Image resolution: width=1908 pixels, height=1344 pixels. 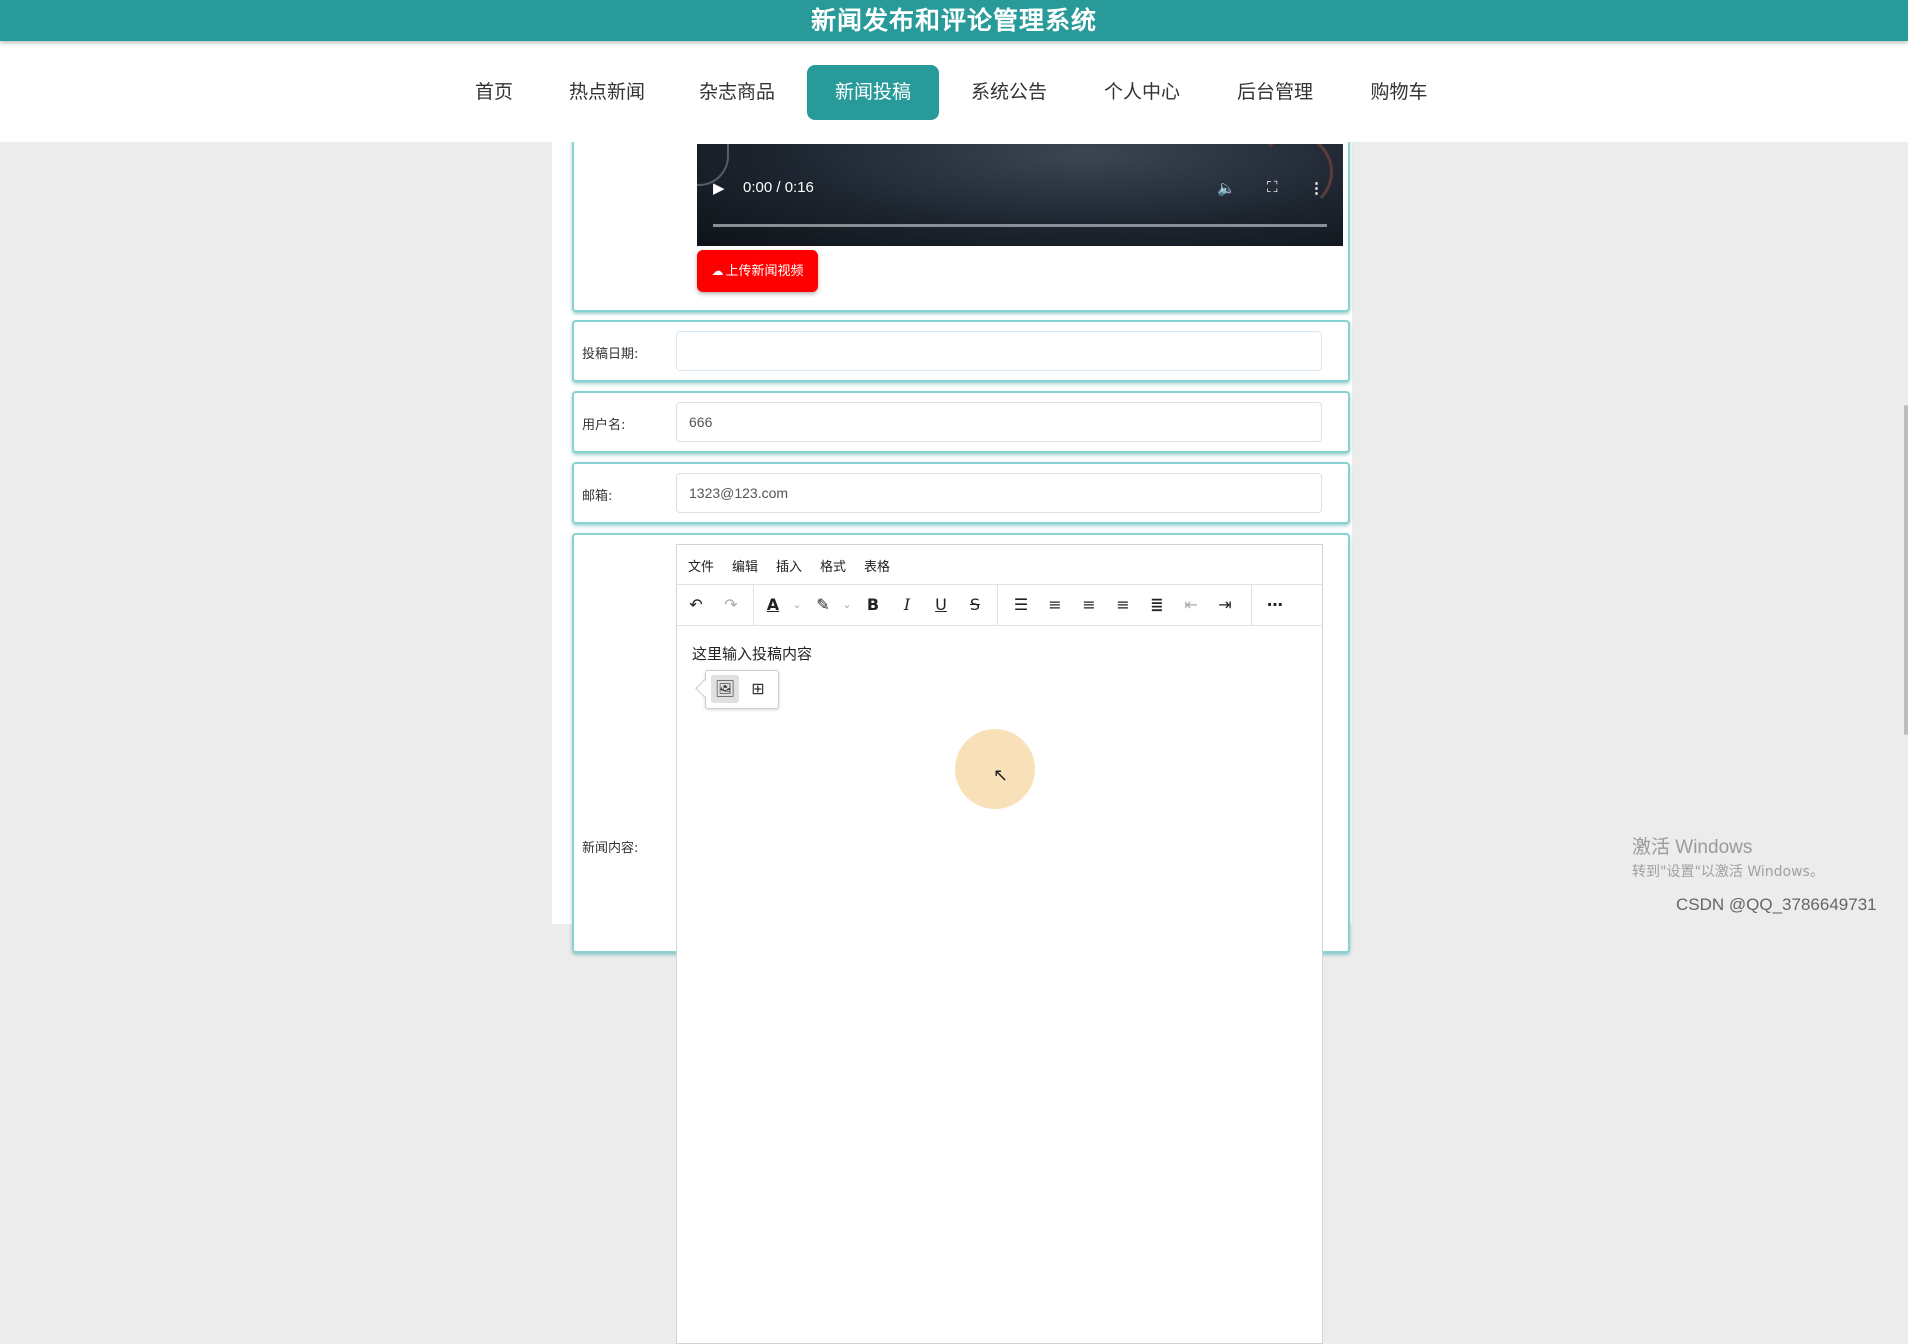 I want to click on highlight-icon: ✎, so click(x=823, y=605).